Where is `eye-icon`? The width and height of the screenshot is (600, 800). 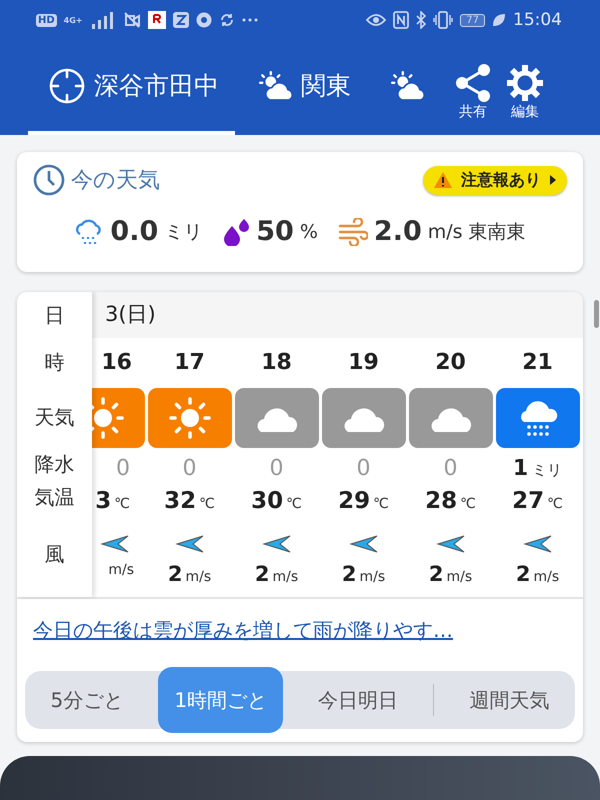 eye-icon is located at coordinates (376, 20).